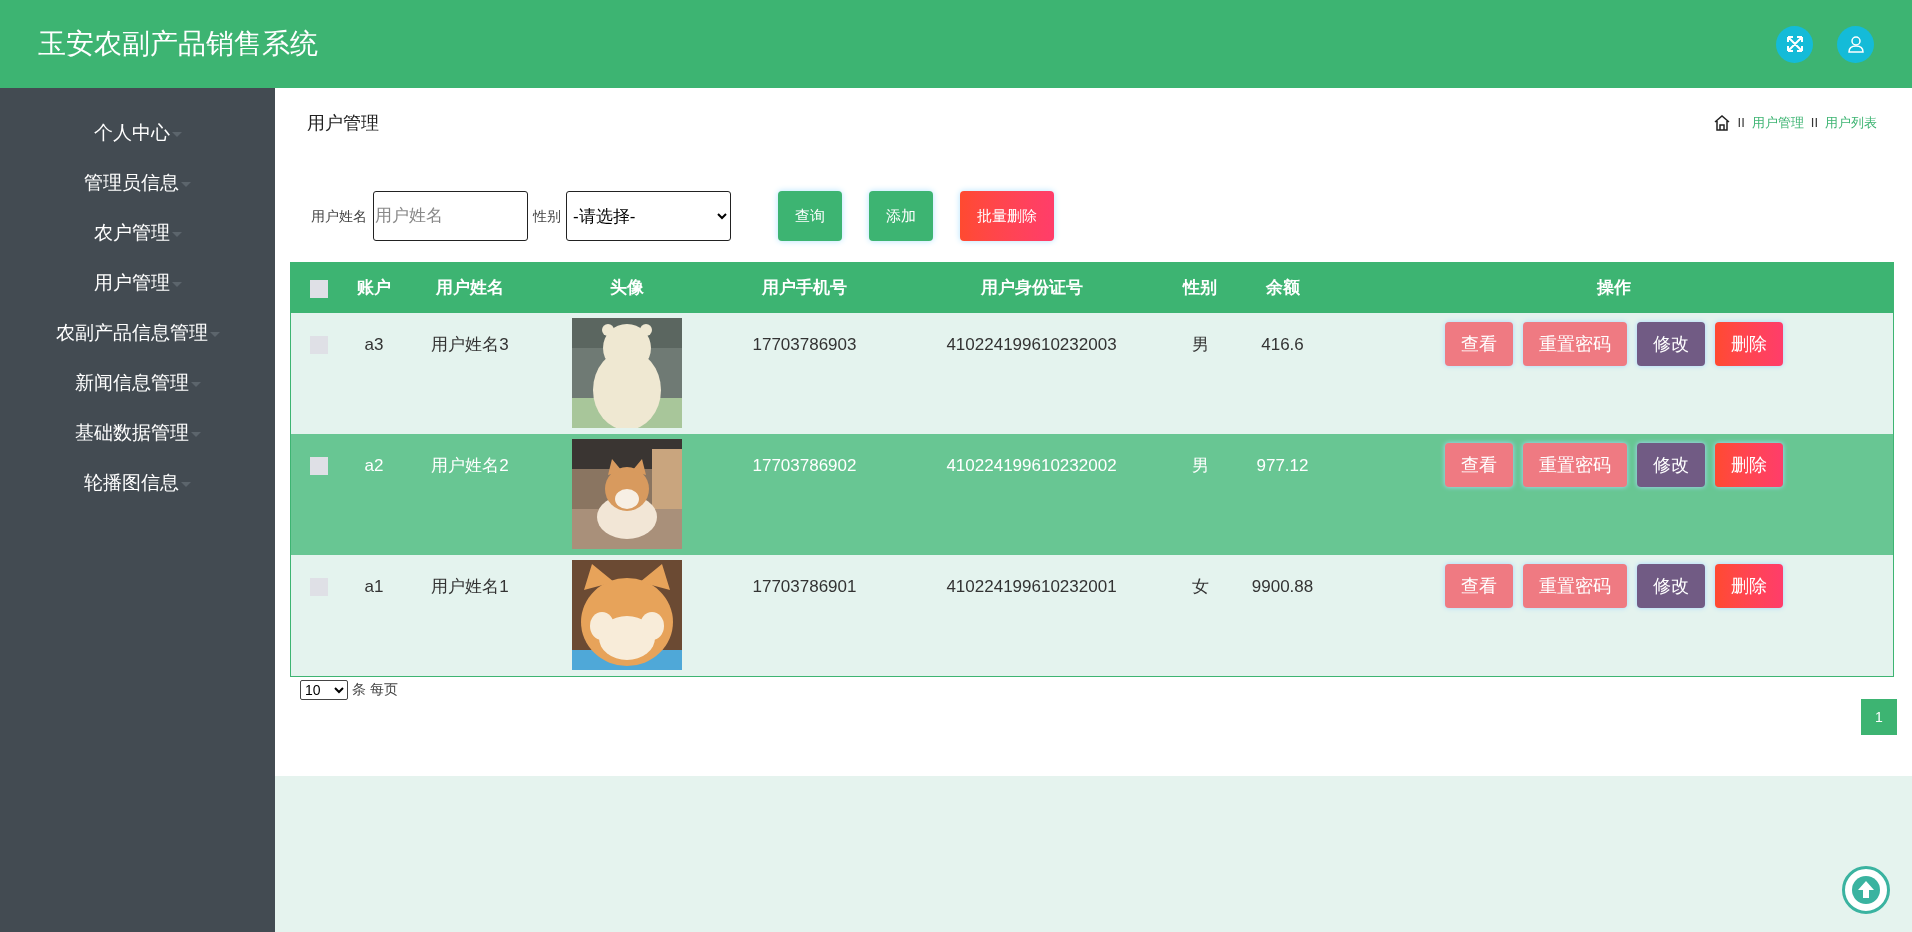 The width and height of the screenshot is (1912, 932). What do you see at coordinates (804, 344) in the screenshot?
I see `table-cell: 17703786903` at bounding box center [804, 344].